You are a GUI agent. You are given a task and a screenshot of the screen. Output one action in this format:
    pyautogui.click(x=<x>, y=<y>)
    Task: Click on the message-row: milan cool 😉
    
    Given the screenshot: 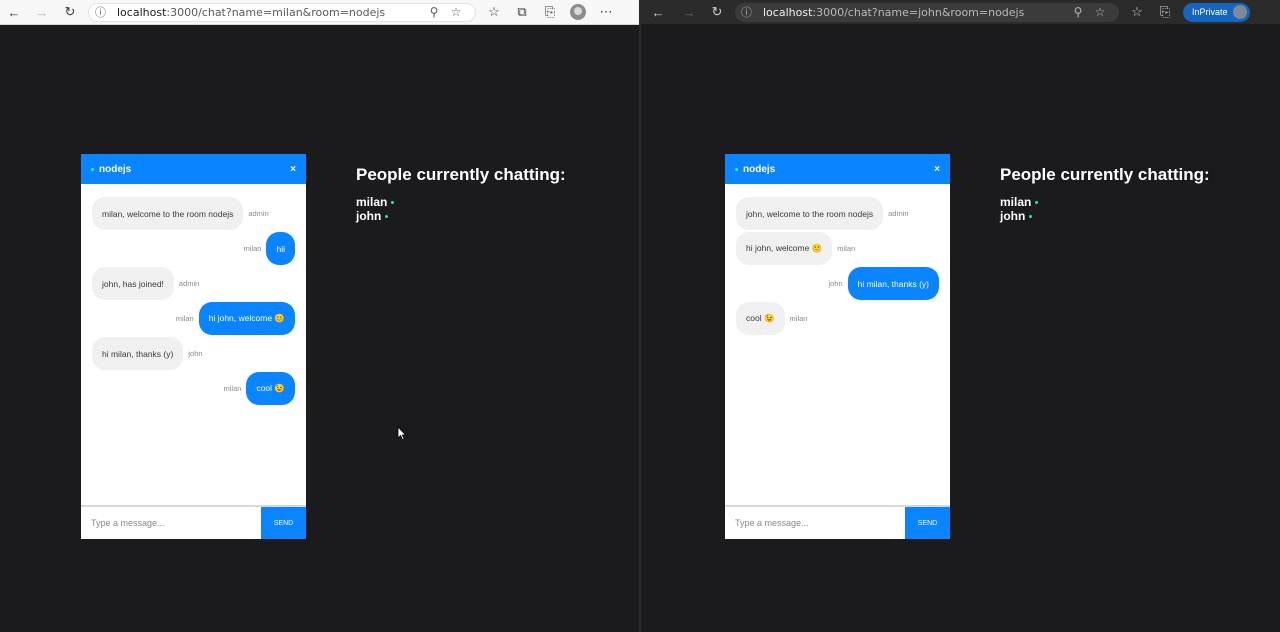 What is the action you would take?
    pyautogui.click(x=193, y=388)
    